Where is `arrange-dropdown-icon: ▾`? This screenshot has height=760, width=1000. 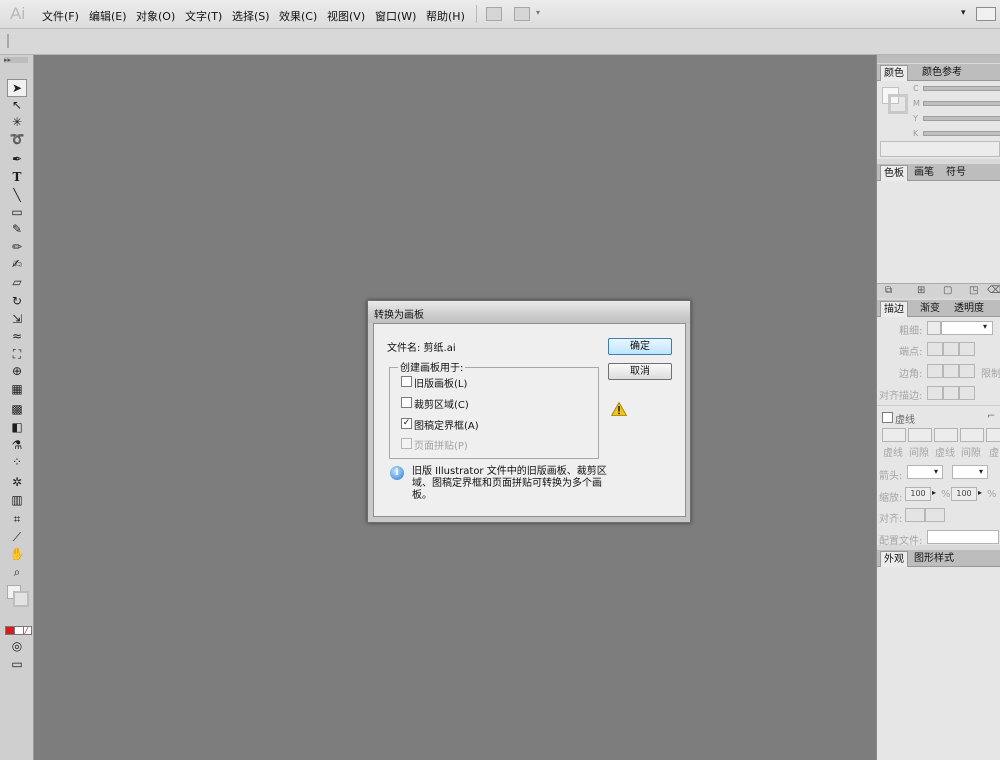
arrange-dropdown-icon: ▾ is located at coordinates (538, 12).